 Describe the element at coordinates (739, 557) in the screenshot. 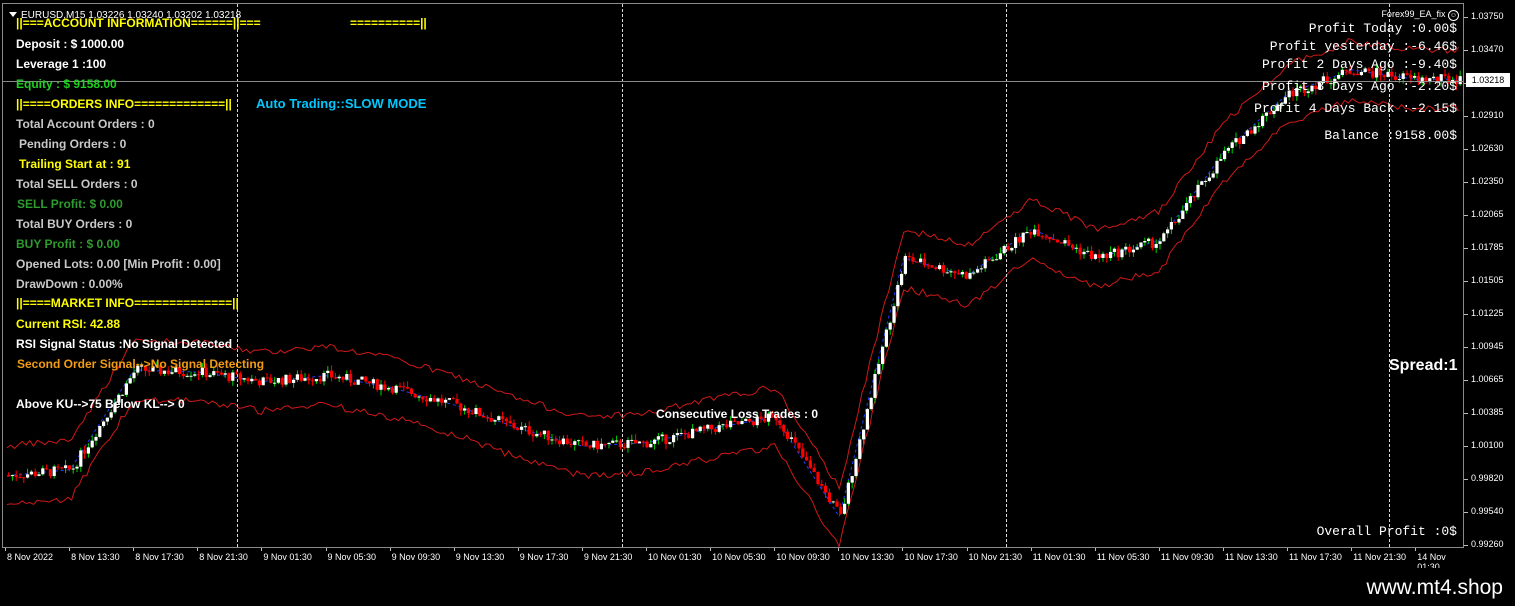

I see `time-label: 10 Nov 05:30` at that location.